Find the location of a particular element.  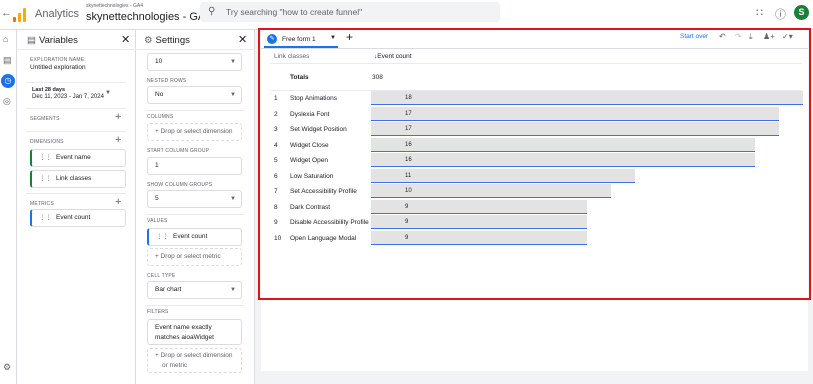

cell-type-select: Bar chart ▼ is located at coordinates (194, 290).